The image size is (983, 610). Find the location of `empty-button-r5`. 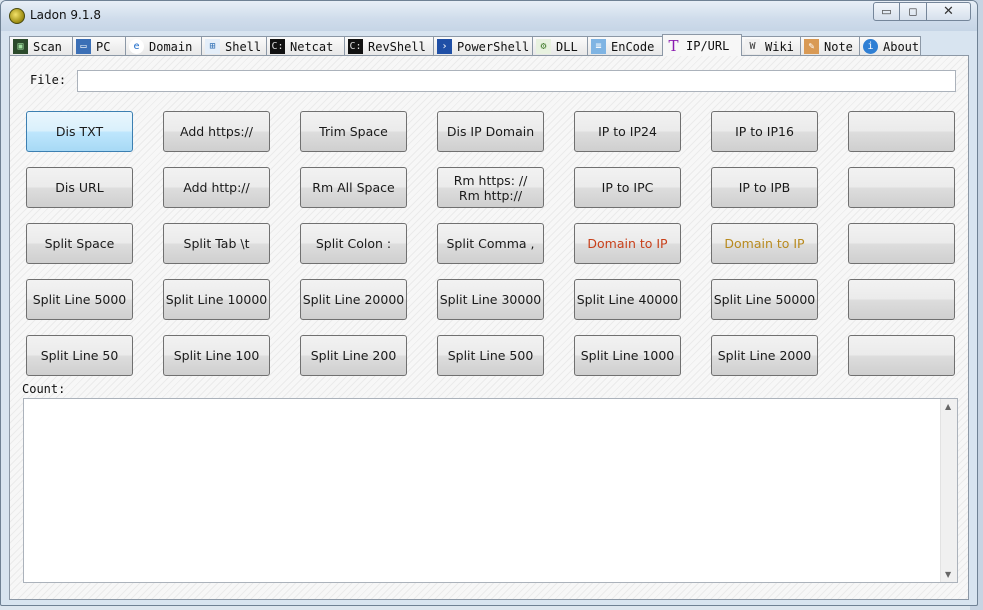

empty-button-r5 is located at coordinates (901, 355).